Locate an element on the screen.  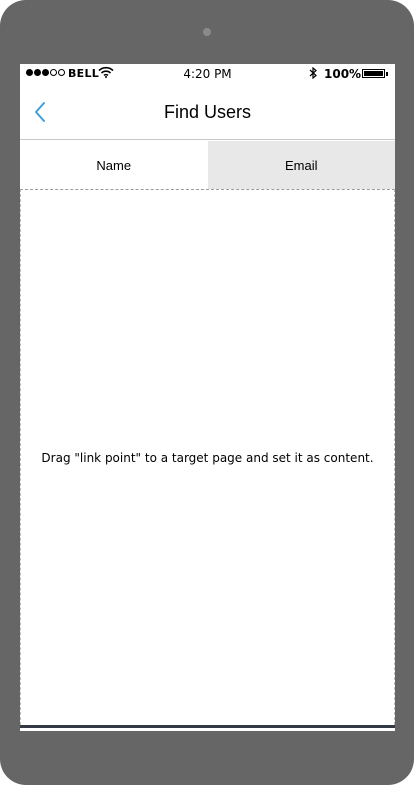
tab-email-label: Email is located at coordinates (301, 165).